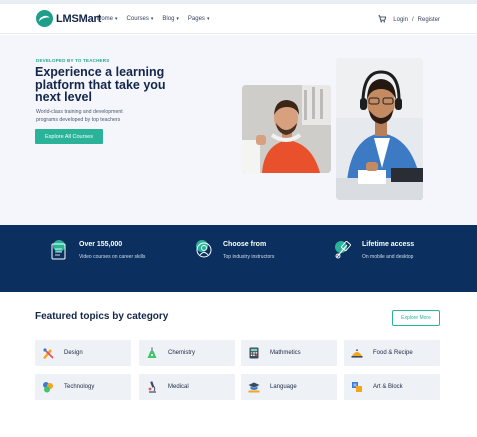 The height and width of the screenshot is (437, 477). Describe the element at coordinates (409, 20) in the screenshot. I see `account-links: Login / Register` at that location.